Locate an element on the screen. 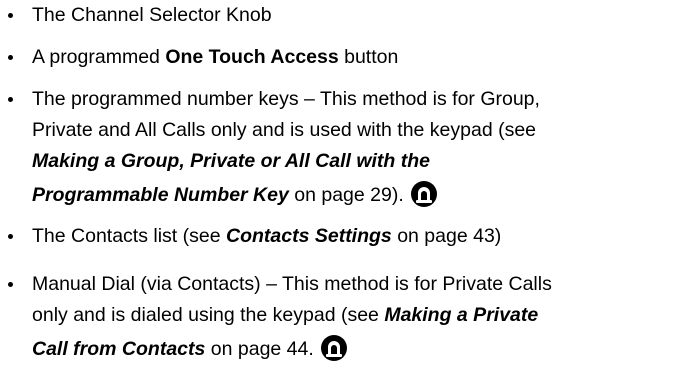 This screenshot has height=383, width=677. list-item-text: A programmed One Touch Access button is located at coordinates (215, 57).